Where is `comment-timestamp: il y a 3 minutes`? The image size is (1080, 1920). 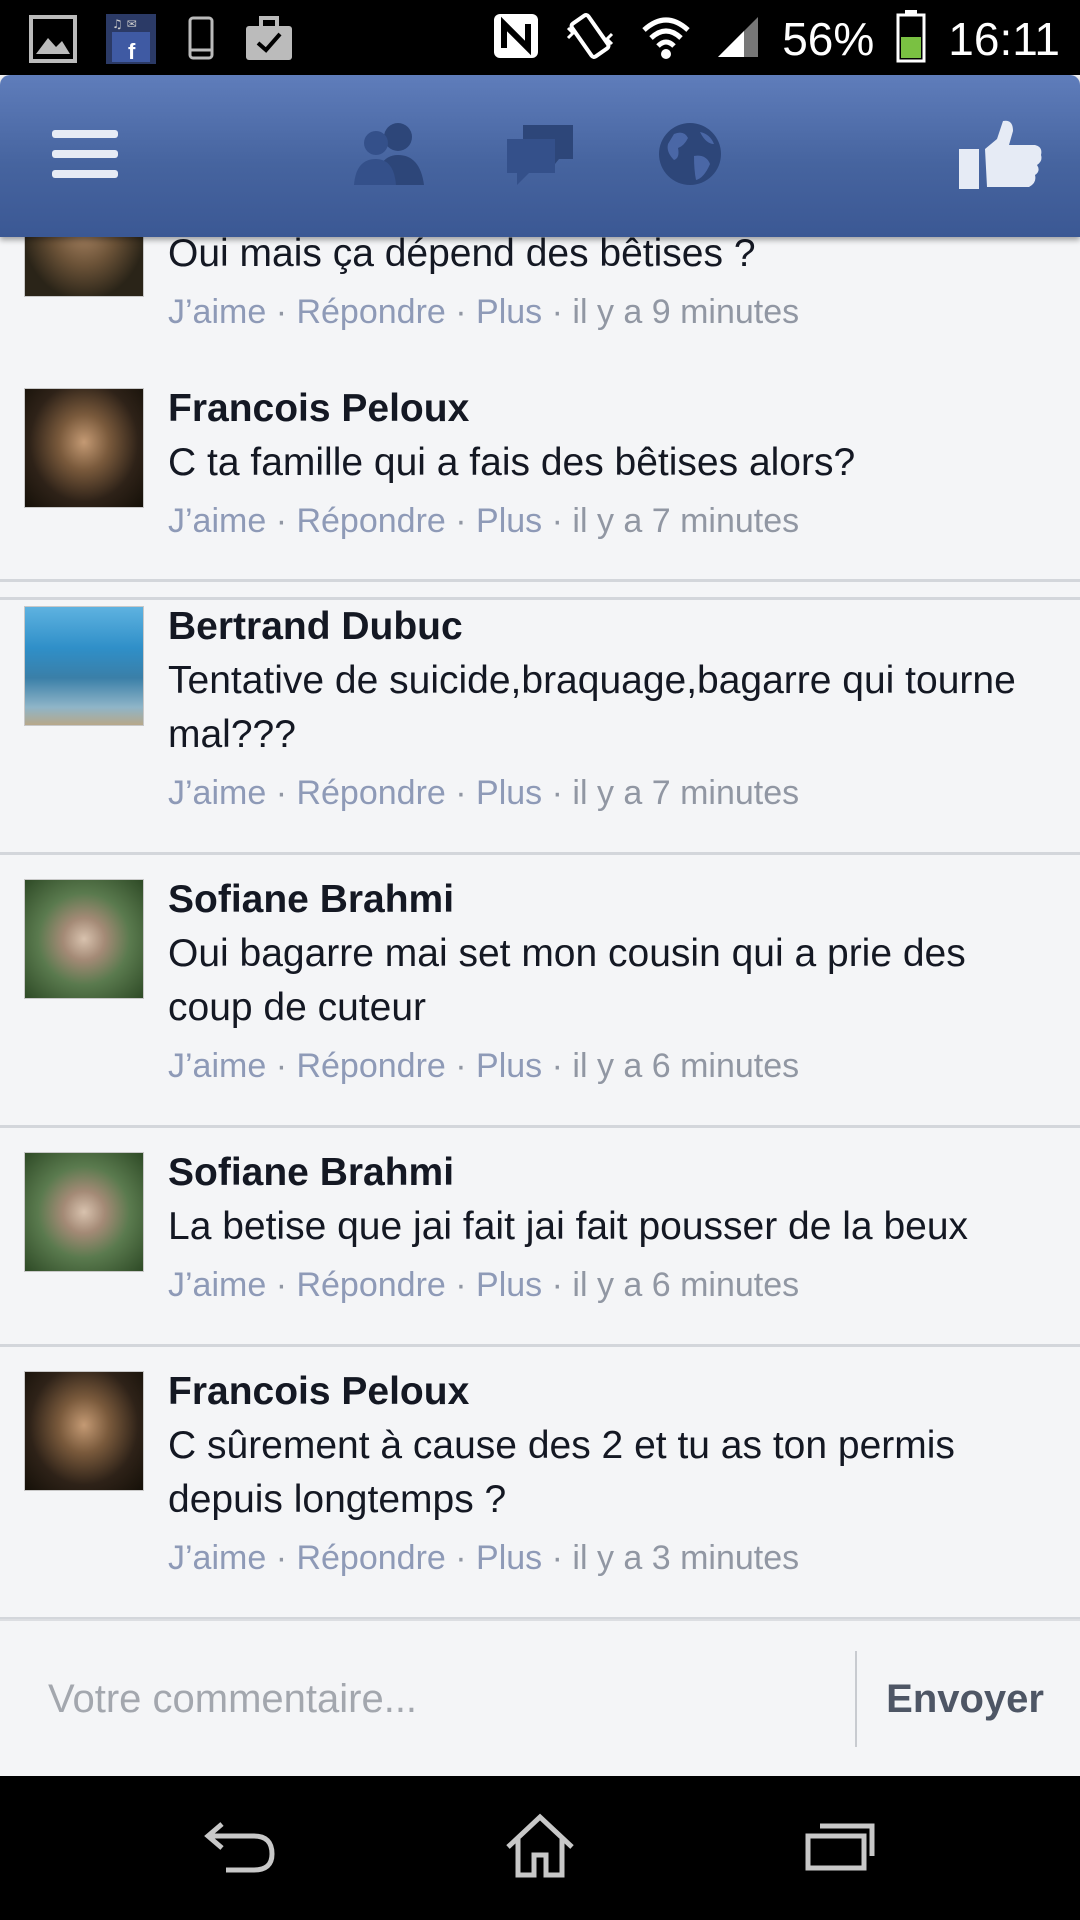
comment-timestamp: il y a 3 minutes is located at coordinates (685, 1558).